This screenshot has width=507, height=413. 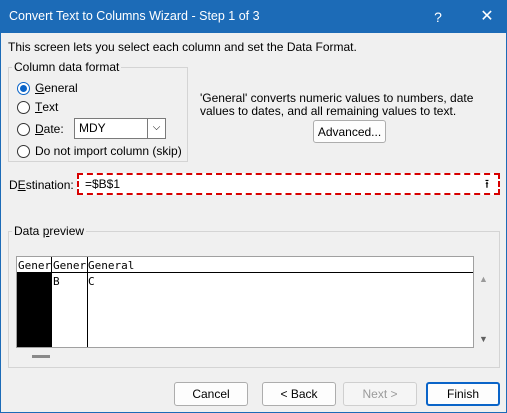 I want to click on radio-button-date, so click(x=23, y=129).